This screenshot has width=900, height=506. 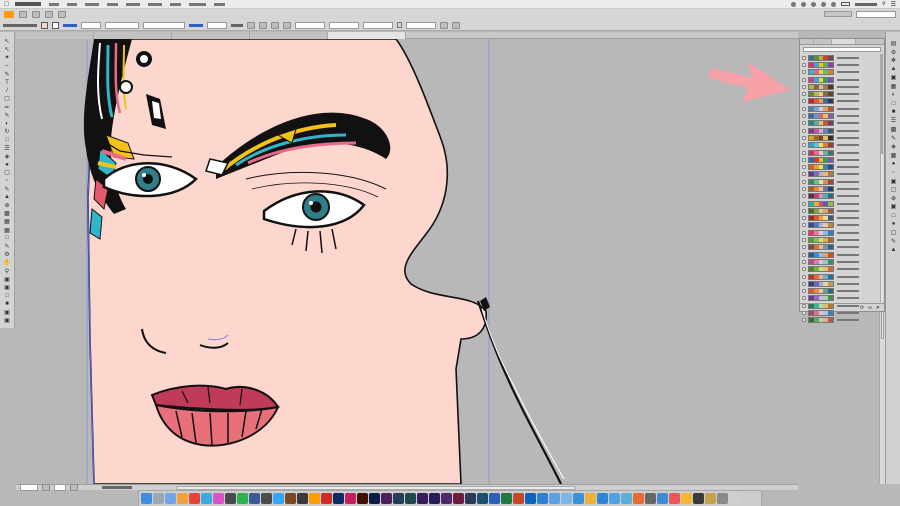 What do you see at coordinates (54, 4) in the screenshot?
I see `menu-file` at bounding box center [54, 4].